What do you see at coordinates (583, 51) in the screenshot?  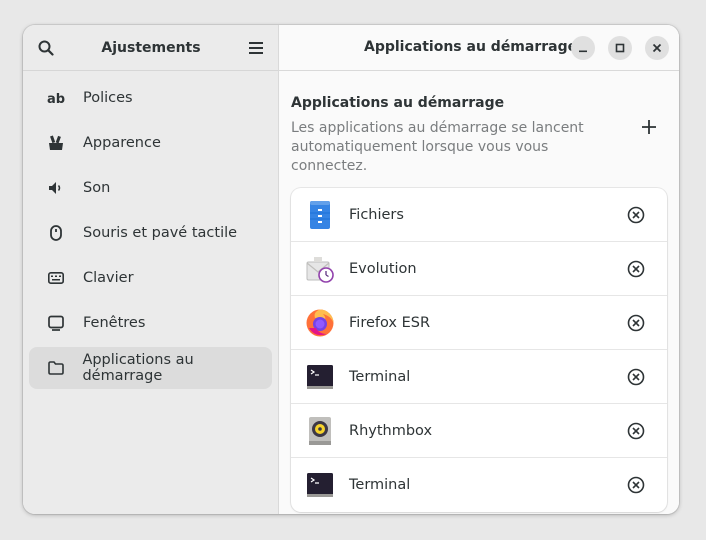 I see `minimize-icon` at bounding box center [583, 51].